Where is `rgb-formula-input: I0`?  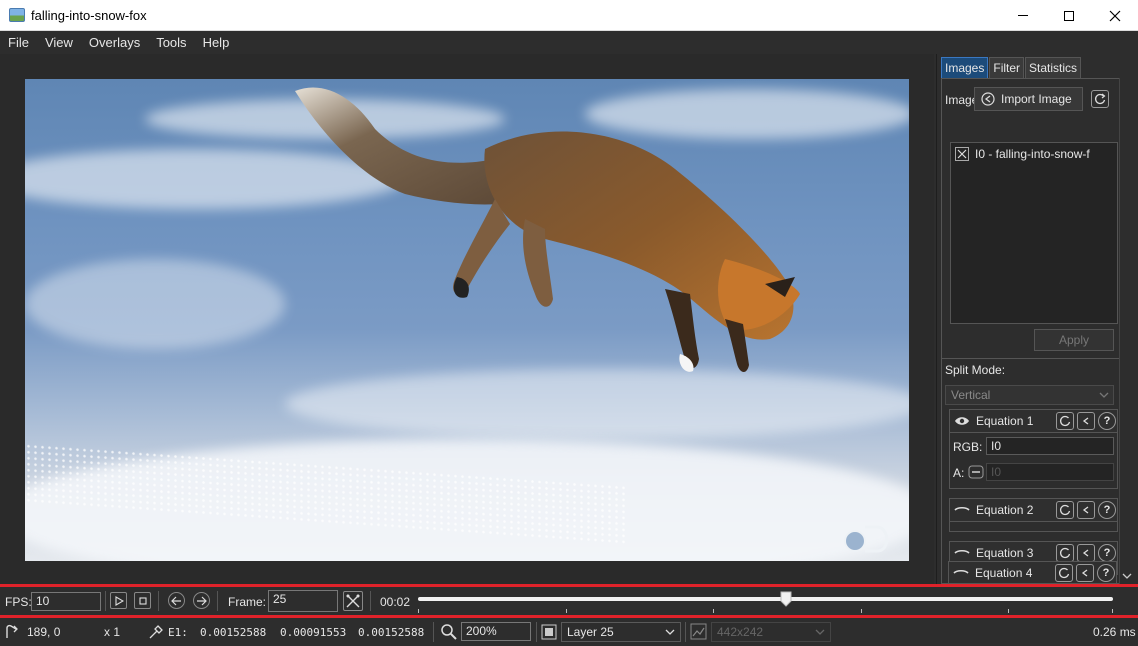
rgb-formula-input: I0 is located at coordinates (1050, 446).